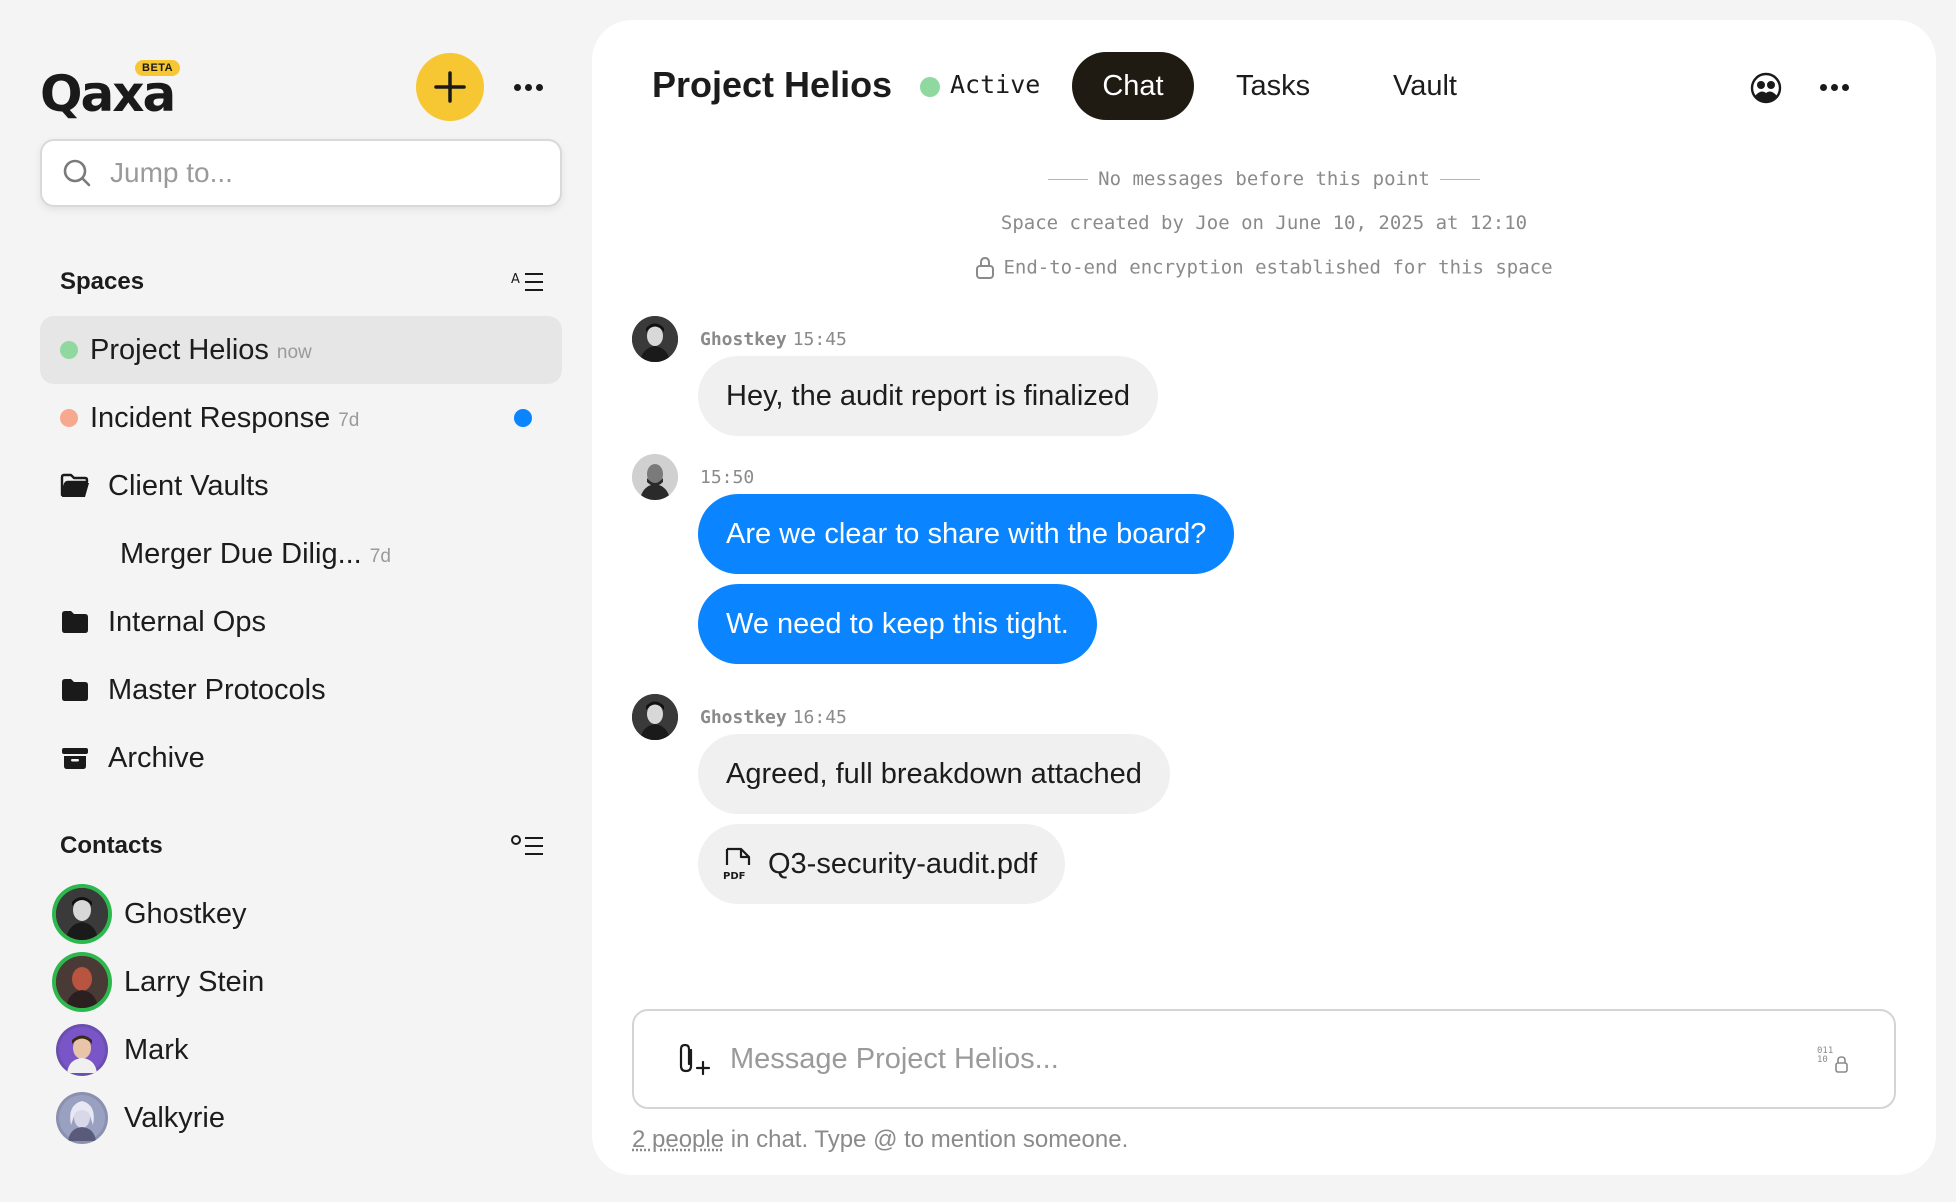 This screenshot has height=1202, width=1956. What do you see at coordinates (1133, 86) in the screenshot?
I see `tab-chat: Chat` at bounding box center [1133, 86].